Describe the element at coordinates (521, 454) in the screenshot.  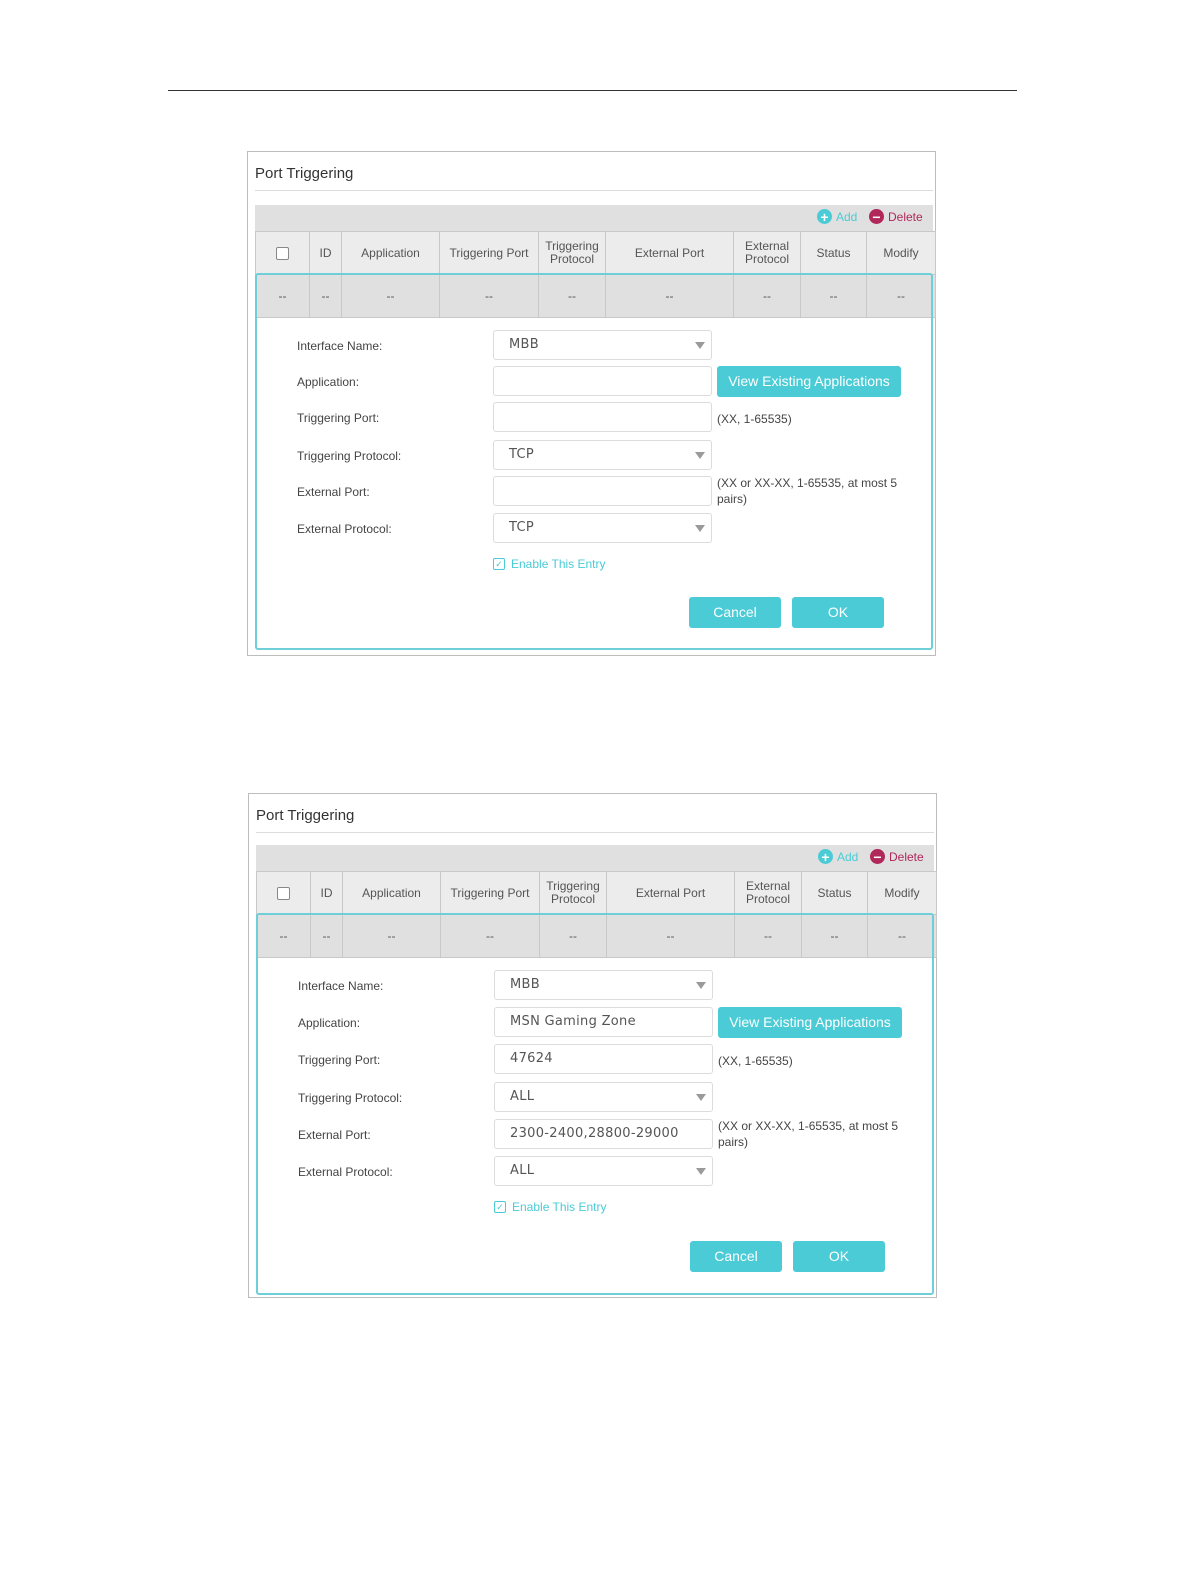
I see `triggering-protocol-value: TCP` at that location.